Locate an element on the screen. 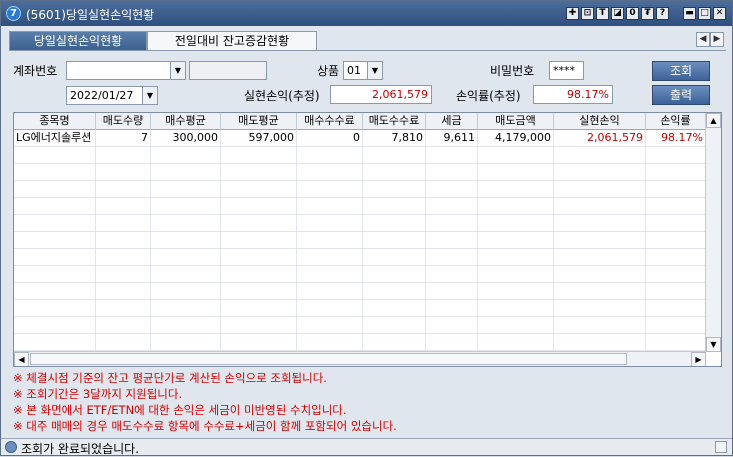 The width and height of the screenshot is (733, 457). col-sell-amount: 매도금액 is located at coordinates (516, 121).